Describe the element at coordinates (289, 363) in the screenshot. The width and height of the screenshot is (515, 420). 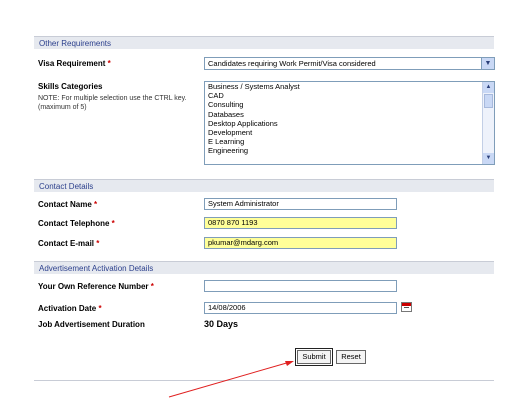
I see `arrow-head` at that location.